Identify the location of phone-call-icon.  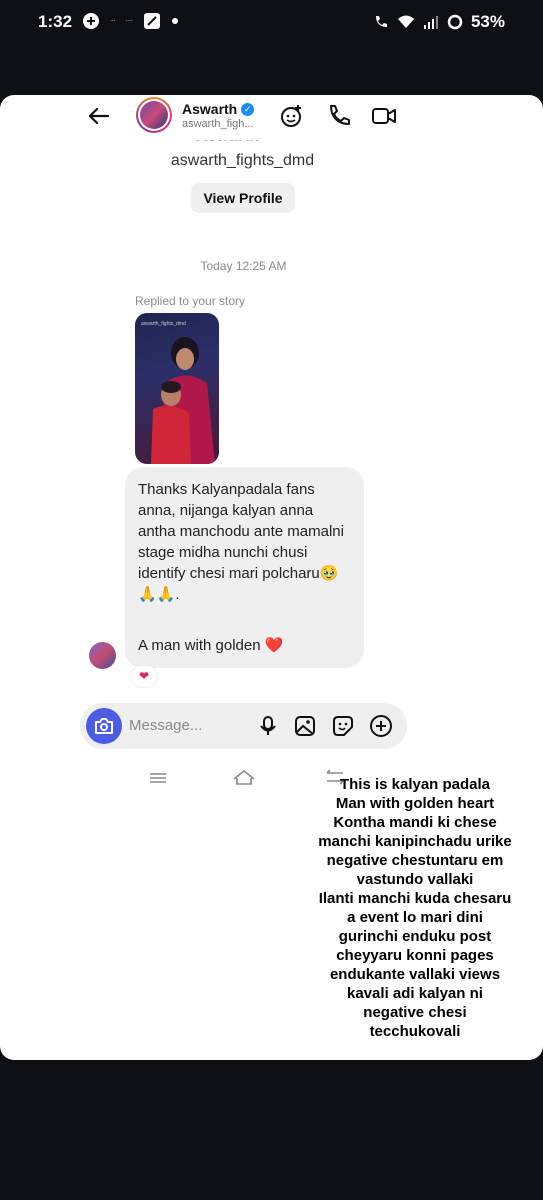
(339, 116).